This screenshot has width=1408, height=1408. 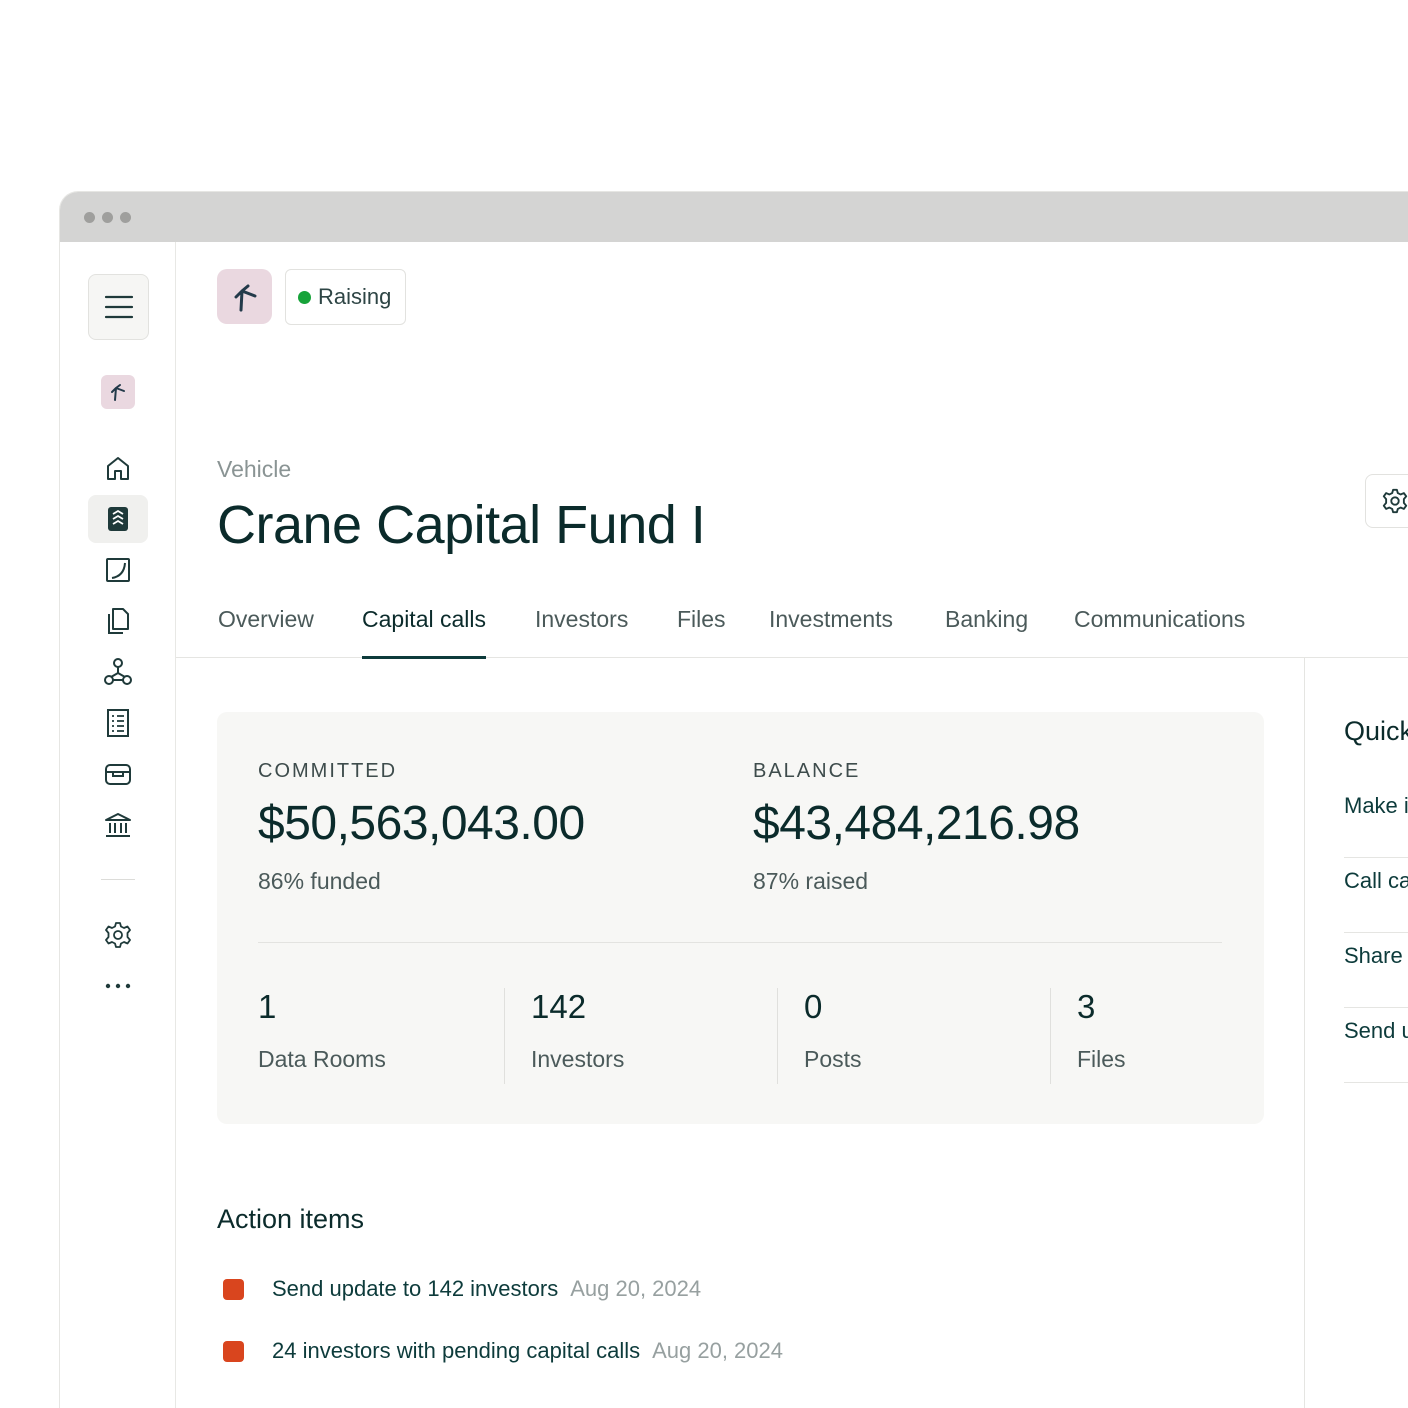 What do you see at coordinates (1086, 1006) in the screenshot?
I see `stat-number: 3` at bounding box center [1086, 1006].